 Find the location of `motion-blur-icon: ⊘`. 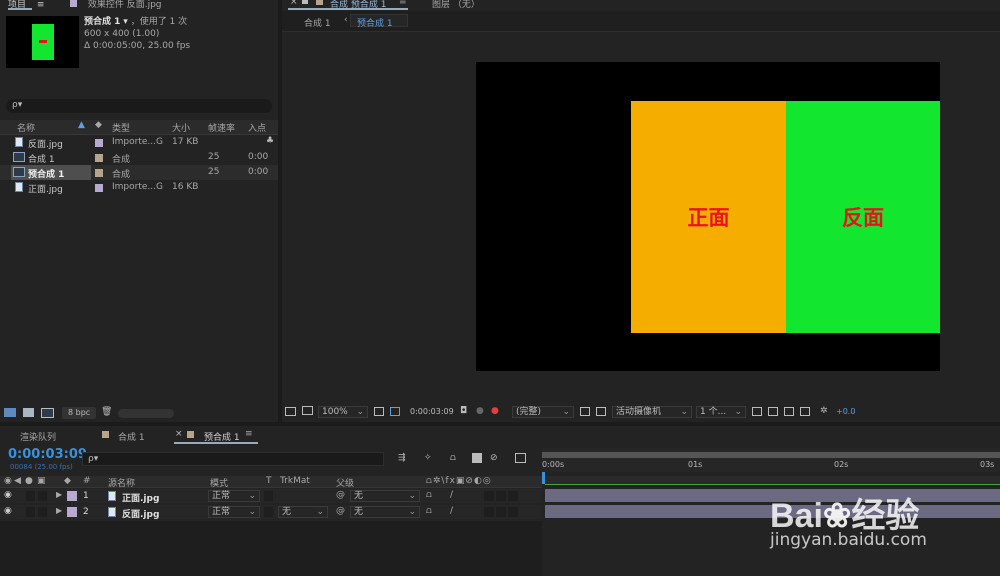

motion-blur-icon: ⊘ is located at coordinates (494, 458).